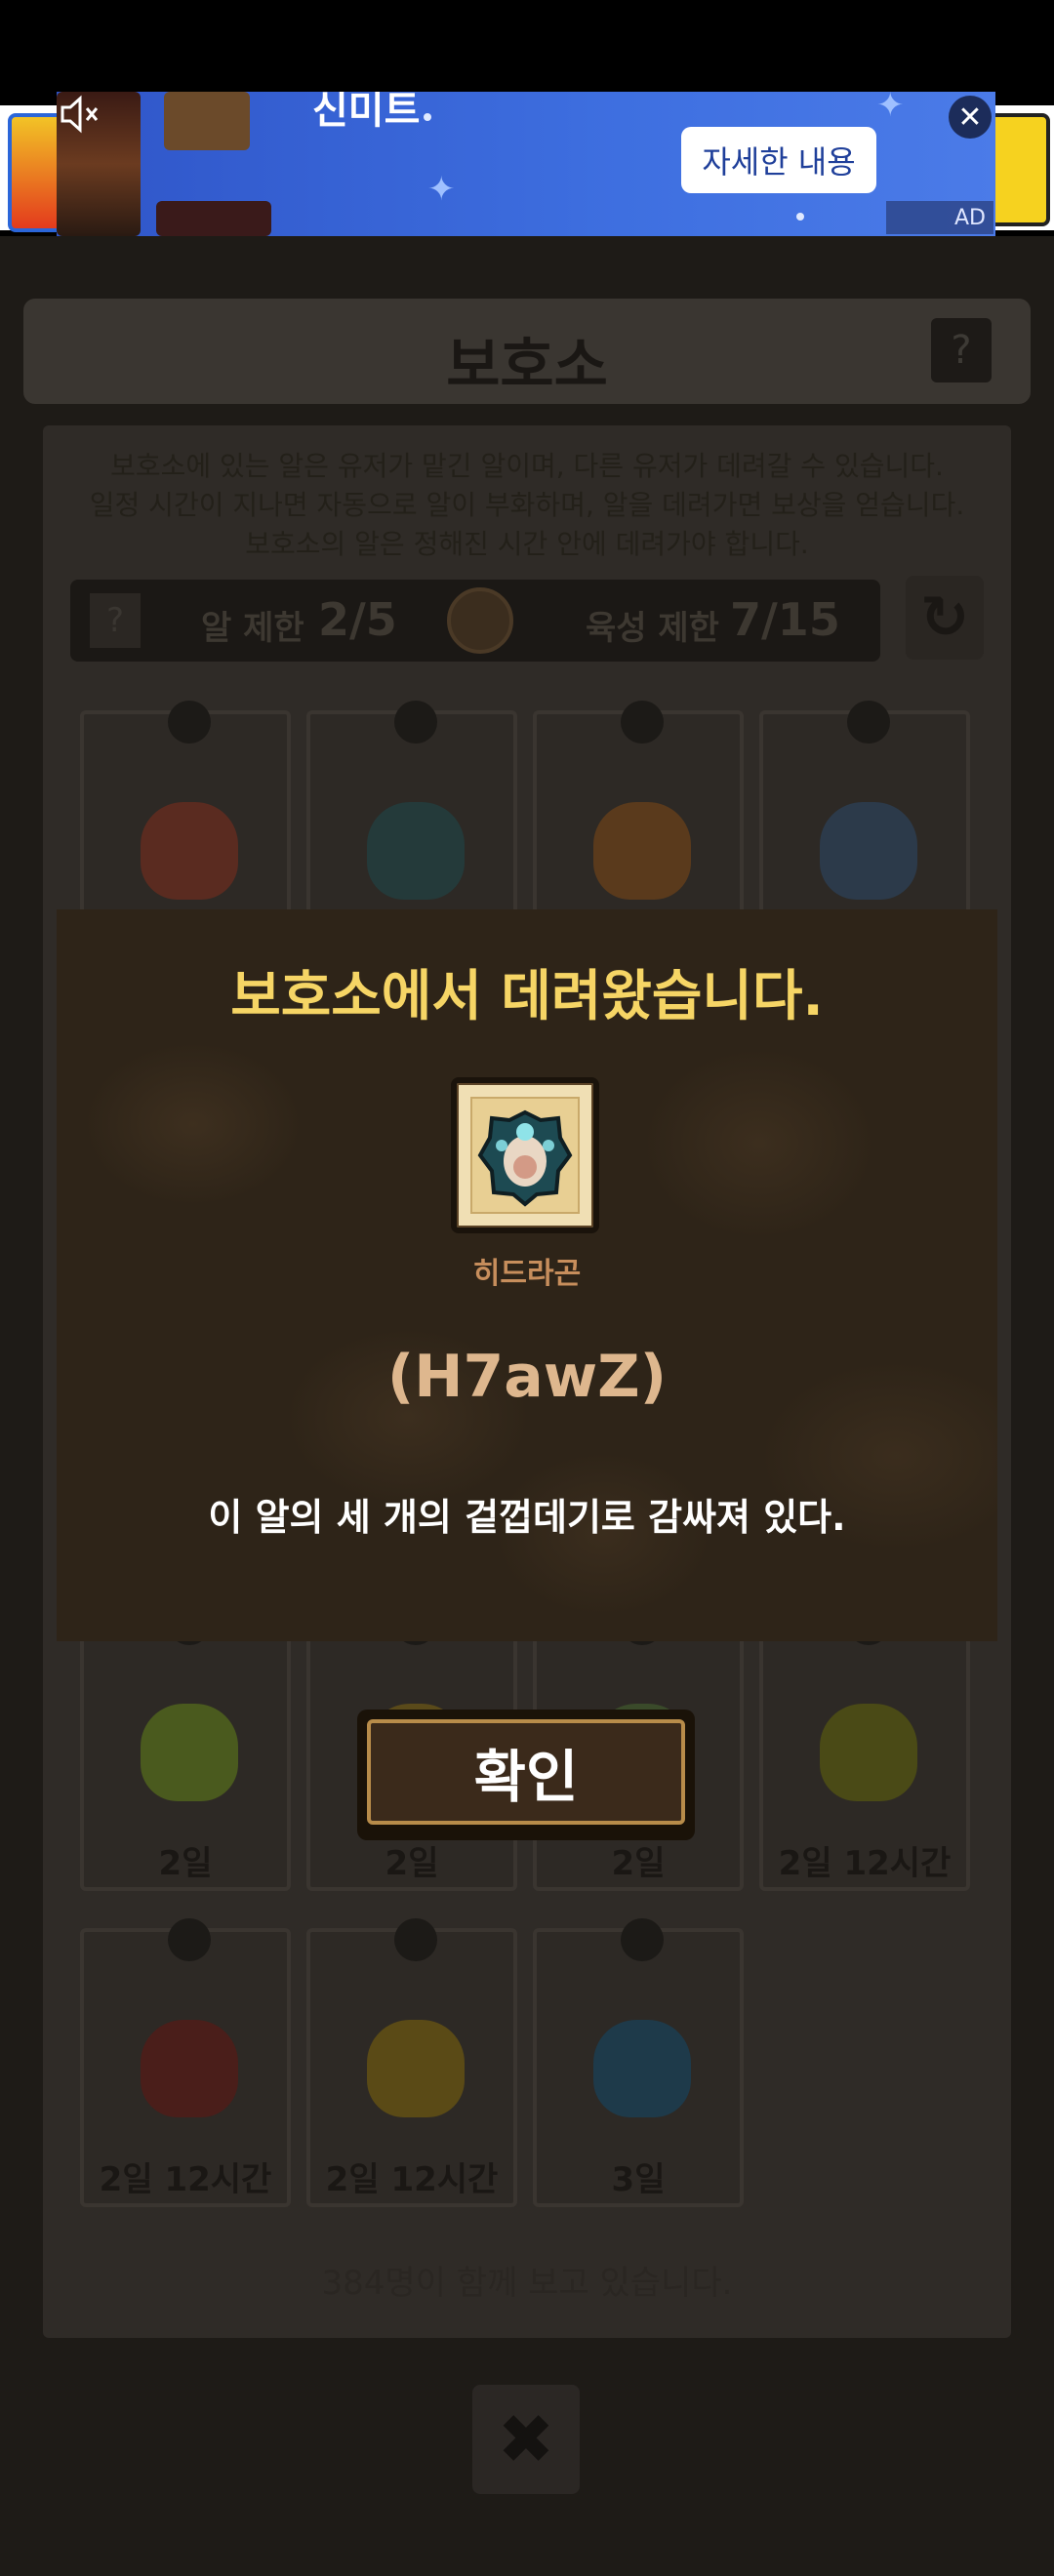  What do you see at coordinates (779, 160) in the screenshot?
I see `ad-cta-button: 자세한 내용` at bounding box center [779, 160].